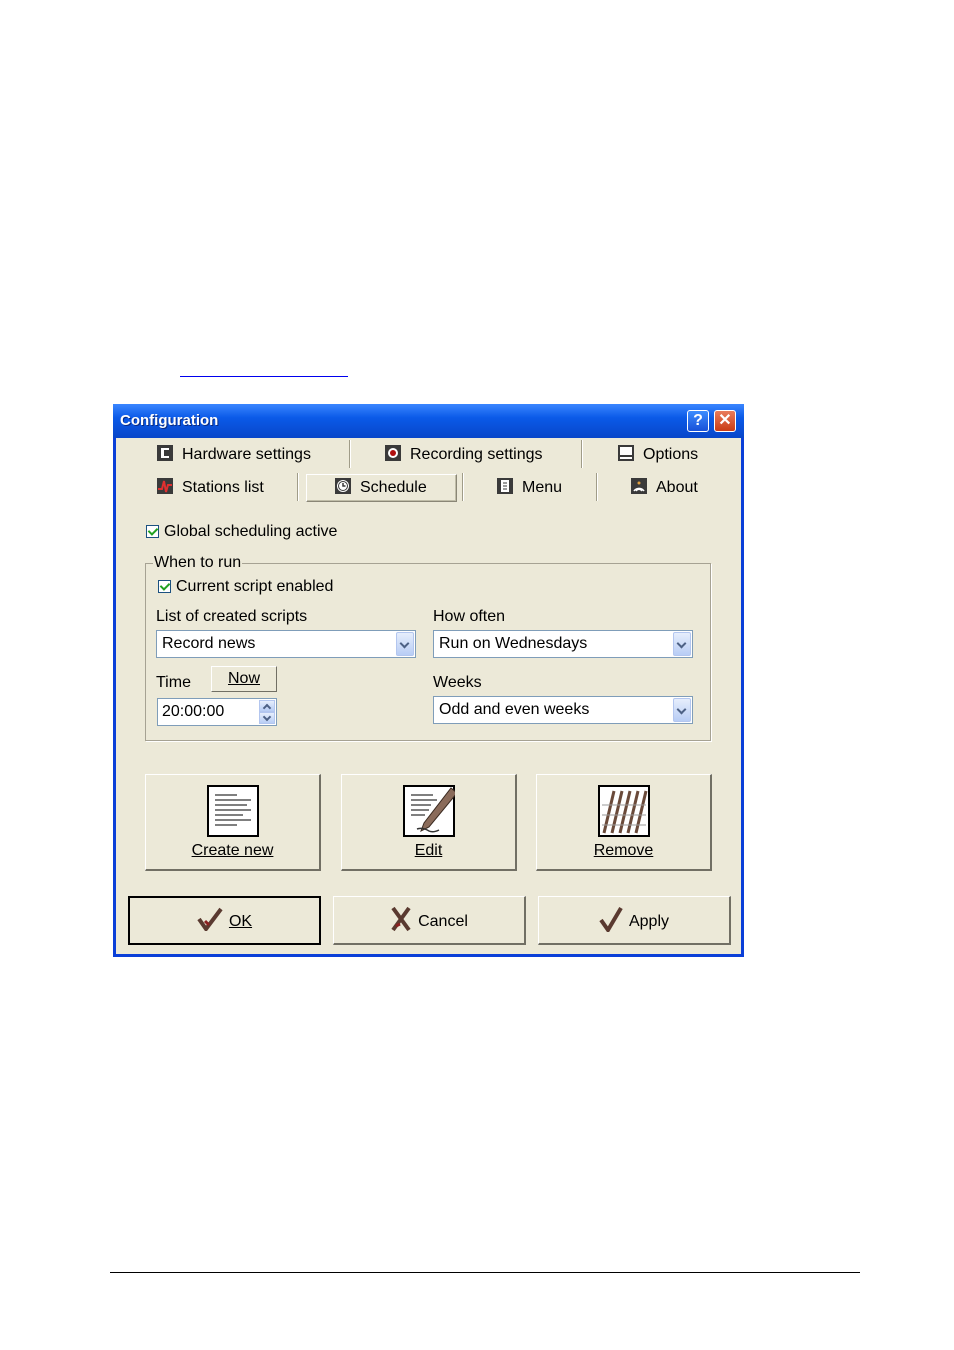 This screenshot has height=1350, width=954. I want to click on close-button: ✕, so click(725, 421).